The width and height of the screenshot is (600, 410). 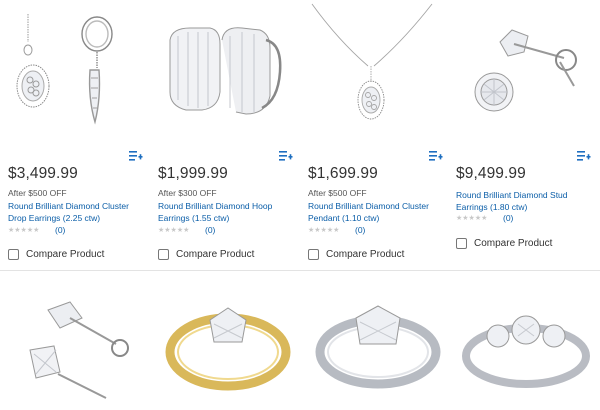 I want to click on discount-note: After $300 OFF, so click(x=187, y=193).